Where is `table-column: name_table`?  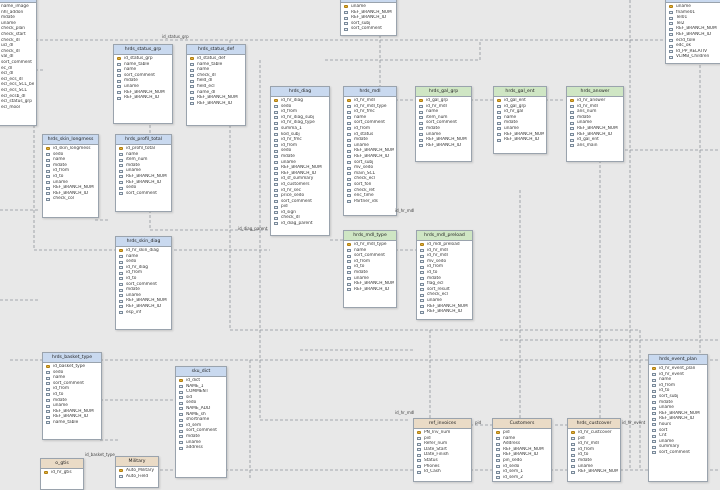
table-column: name_table is located at coordinates (72, 423).